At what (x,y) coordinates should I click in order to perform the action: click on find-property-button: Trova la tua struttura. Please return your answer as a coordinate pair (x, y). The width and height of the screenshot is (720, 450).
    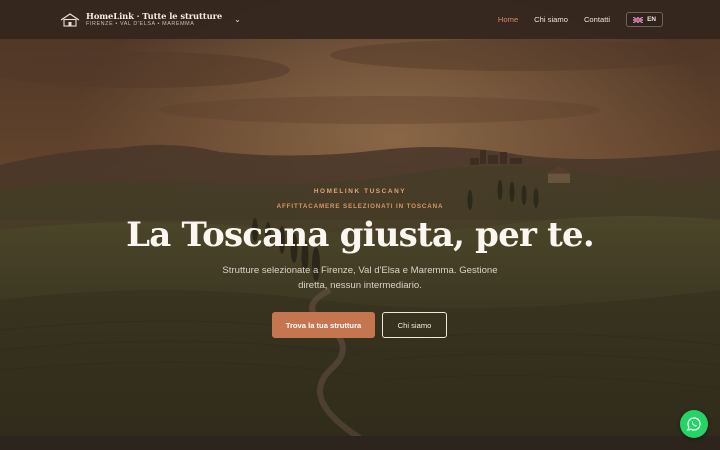
    Looking at the image, I should click on (323, 325).